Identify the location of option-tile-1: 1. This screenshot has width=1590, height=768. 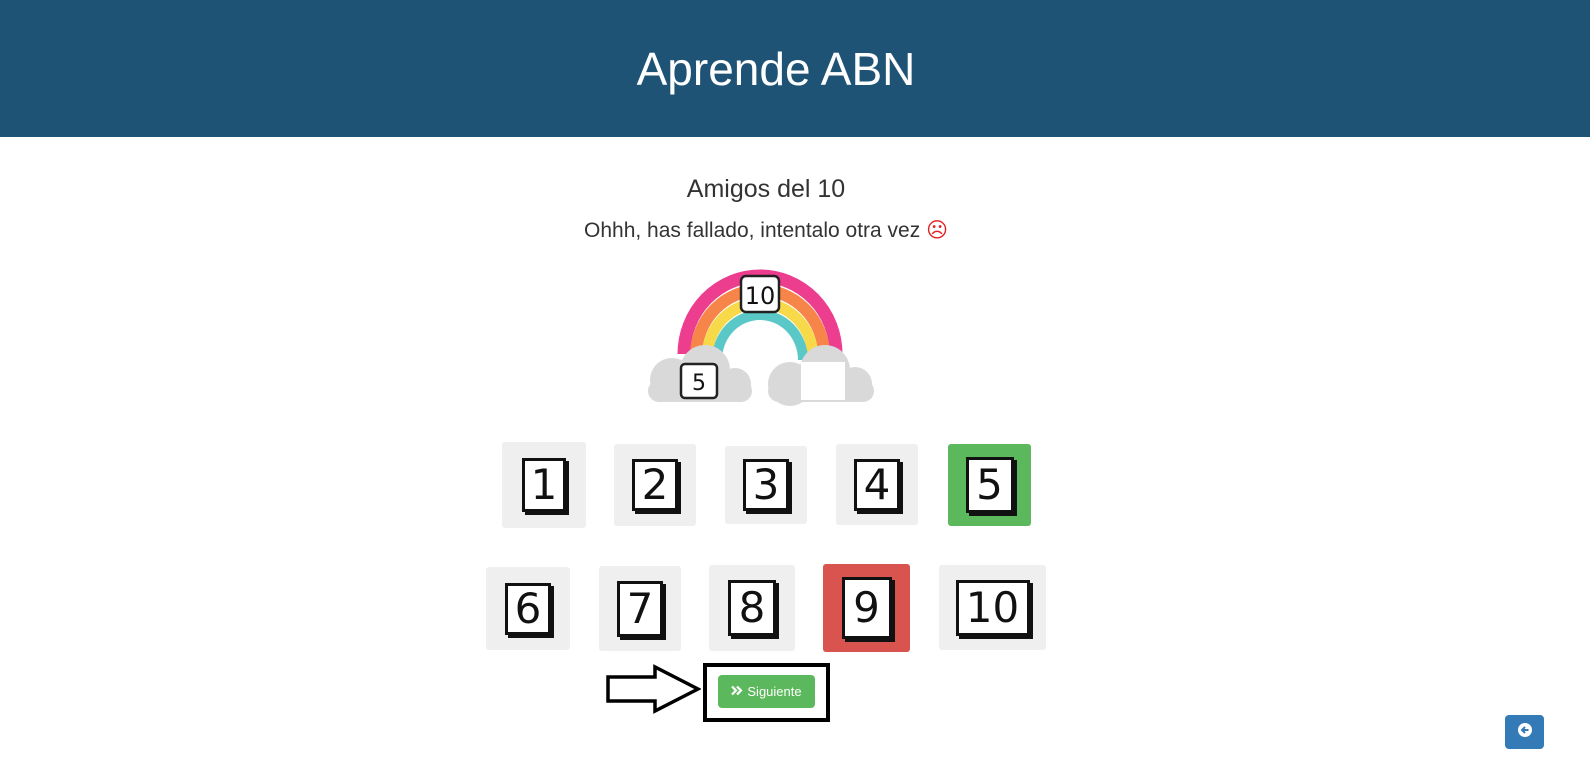
(544, 485).